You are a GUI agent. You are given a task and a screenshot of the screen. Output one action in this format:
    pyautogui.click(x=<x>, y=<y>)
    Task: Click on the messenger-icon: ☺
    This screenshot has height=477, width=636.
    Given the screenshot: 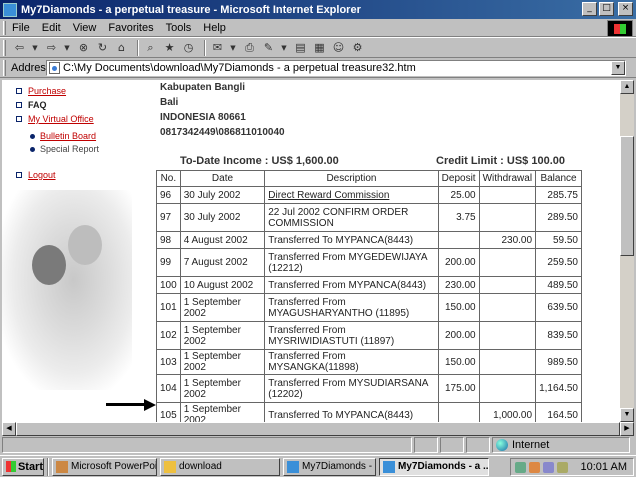 What is the action you would take?
    pyautogui.click(x=338, y=47)
    